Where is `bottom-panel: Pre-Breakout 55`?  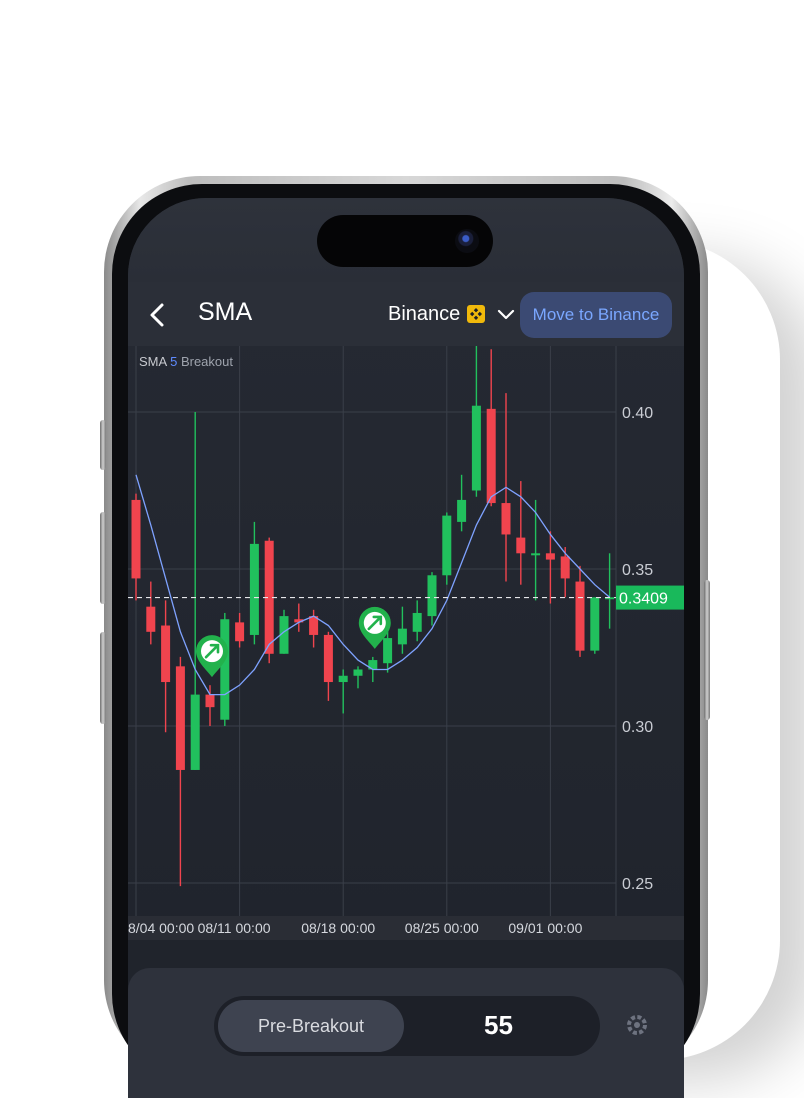
bottom-panel: Pre-Breakout 55 is located at coordinates (406, 1033).